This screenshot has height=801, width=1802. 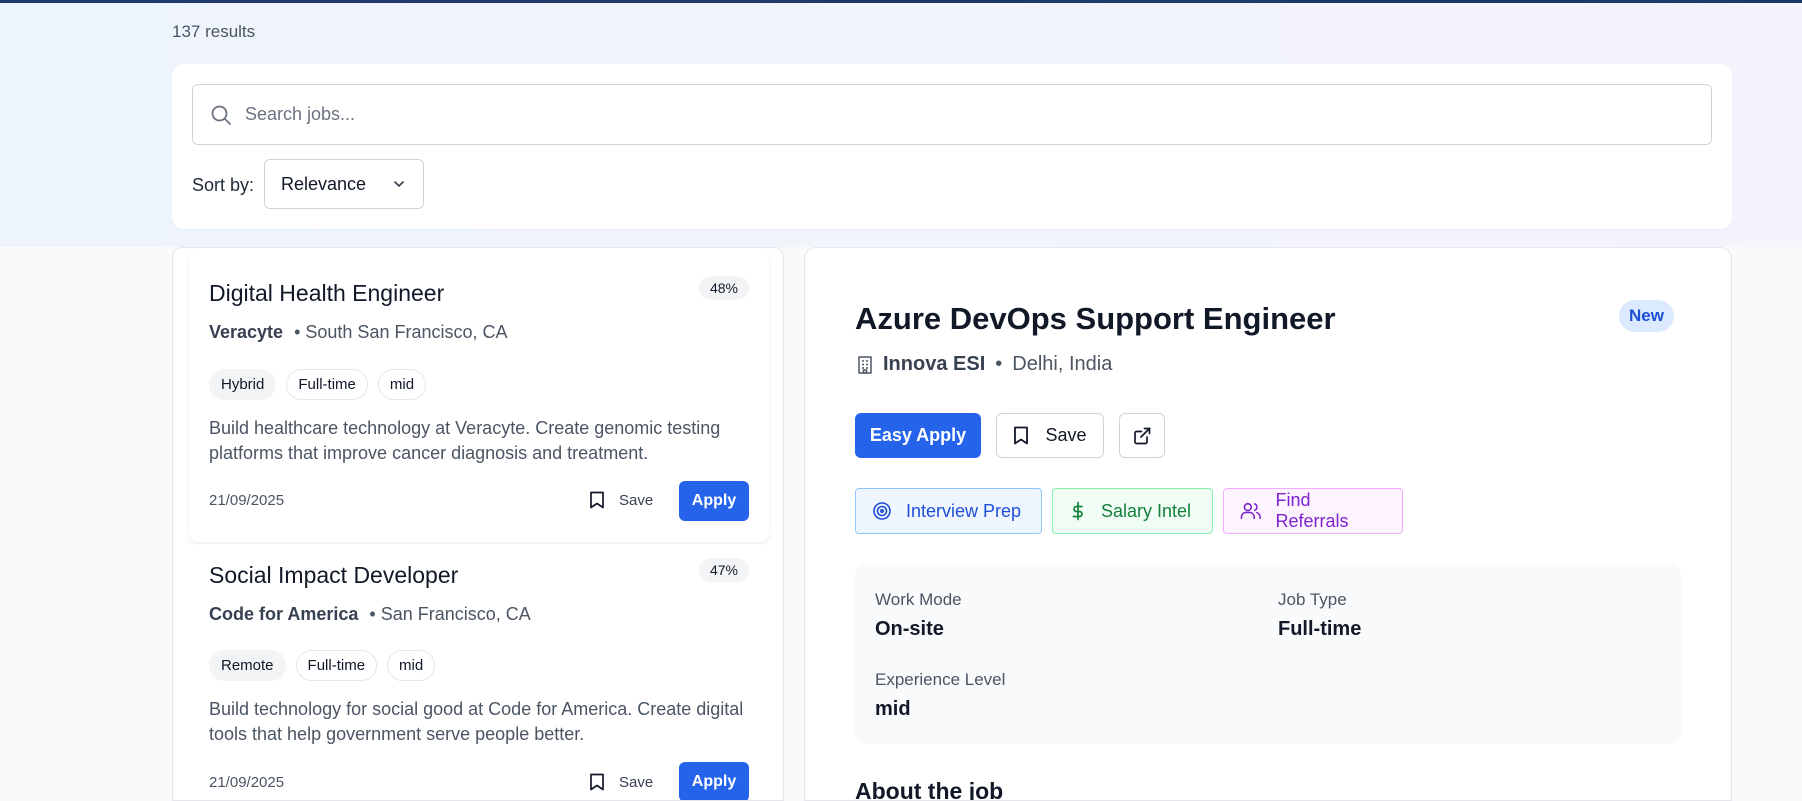 What do you see at coordinates (326, 293) in the screenshot?
I see `job-title: Digital Health Engineer` at bounding box center [326, 293].